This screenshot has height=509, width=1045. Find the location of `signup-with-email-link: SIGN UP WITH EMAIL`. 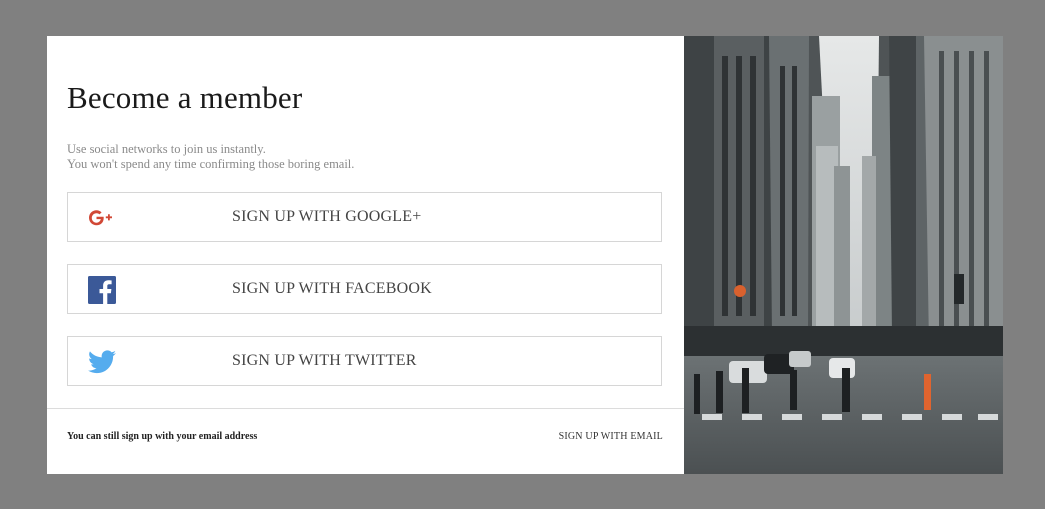

signup-with-email-link: SIGN UP WITH EMAIL is located at coordinates (611, 436).